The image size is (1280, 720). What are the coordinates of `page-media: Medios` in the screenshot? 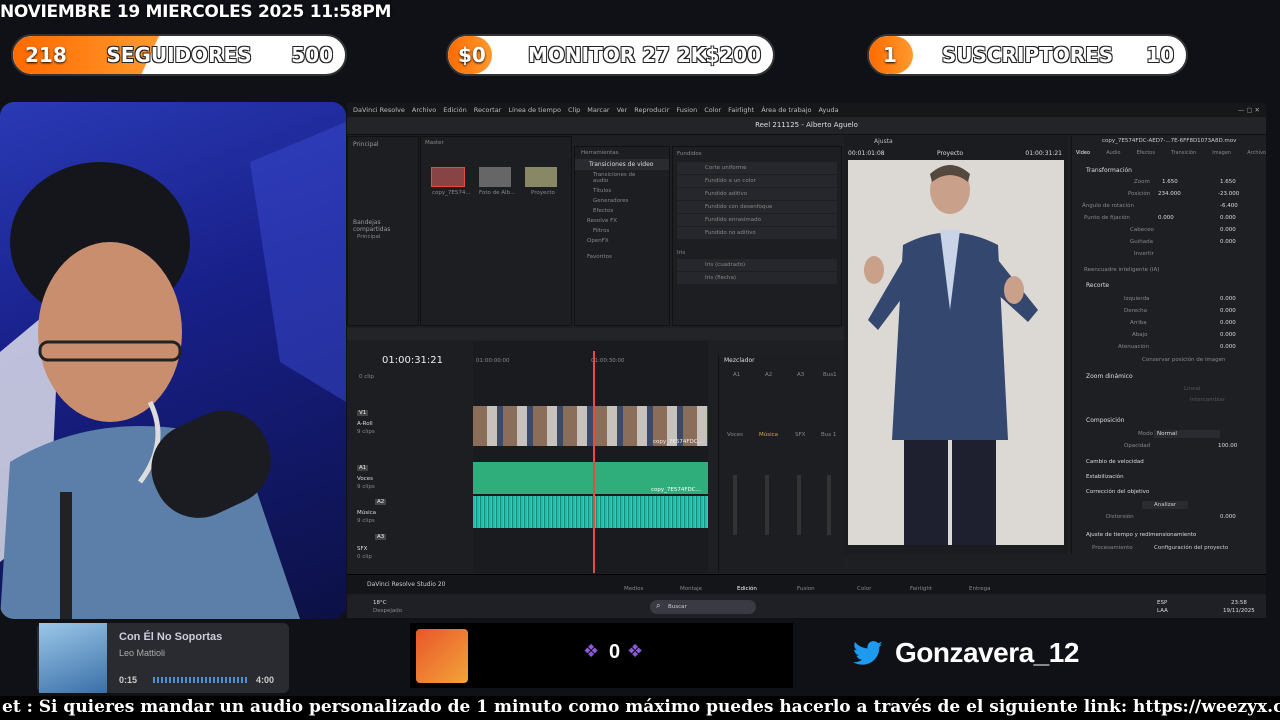 It's located at (633, 589).